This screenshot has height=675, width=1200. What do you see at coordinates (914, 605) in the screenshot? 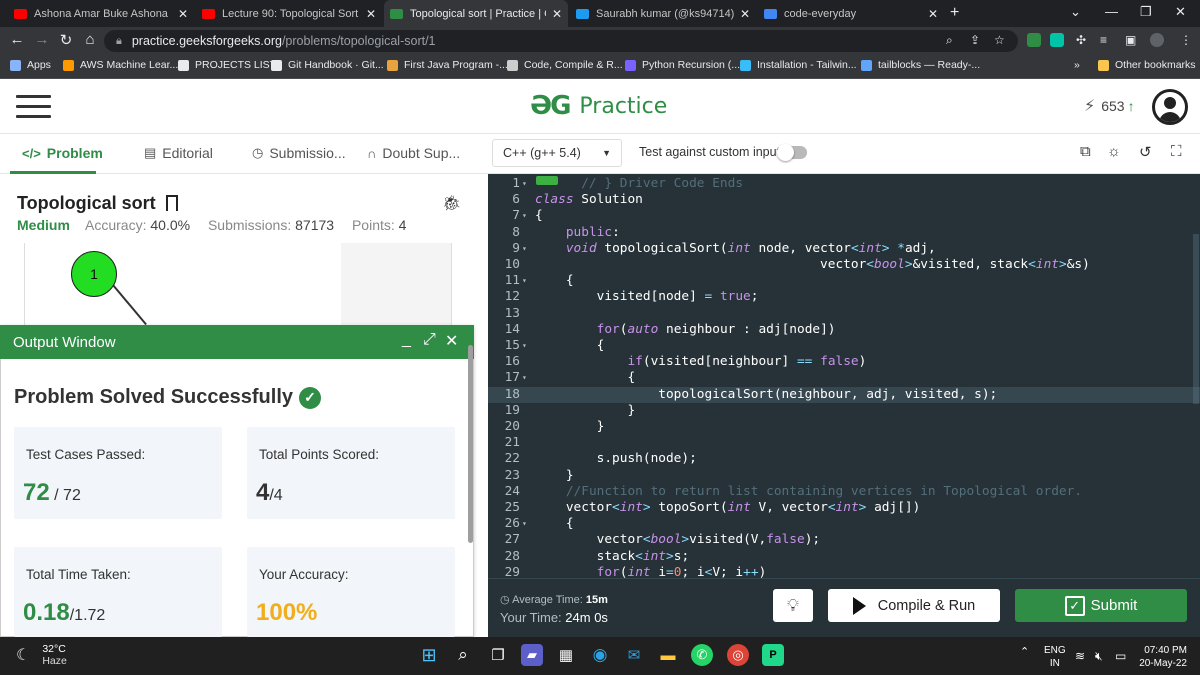
I see `compile-run-button: Compile & Run` at bounding box center [914, 605].